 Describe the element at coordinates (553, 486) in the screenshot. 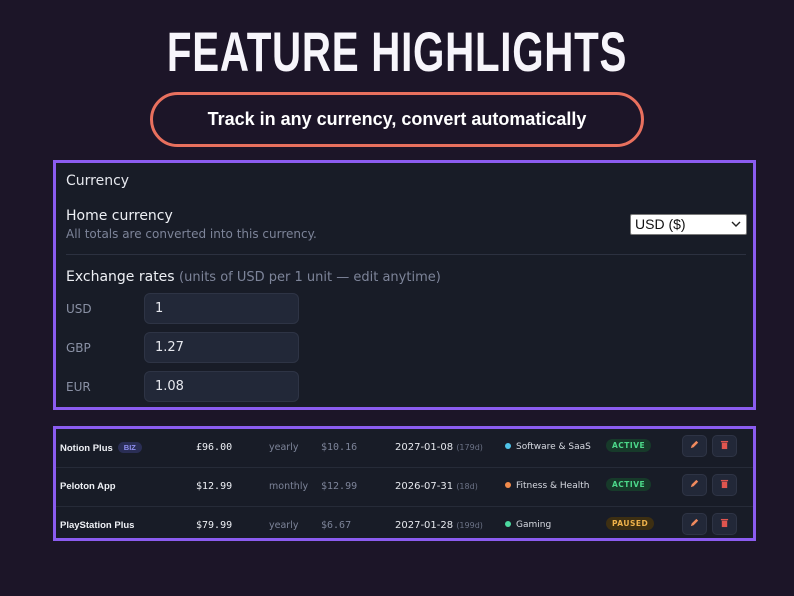

I see `category-text: Fitness & Health` at that location.